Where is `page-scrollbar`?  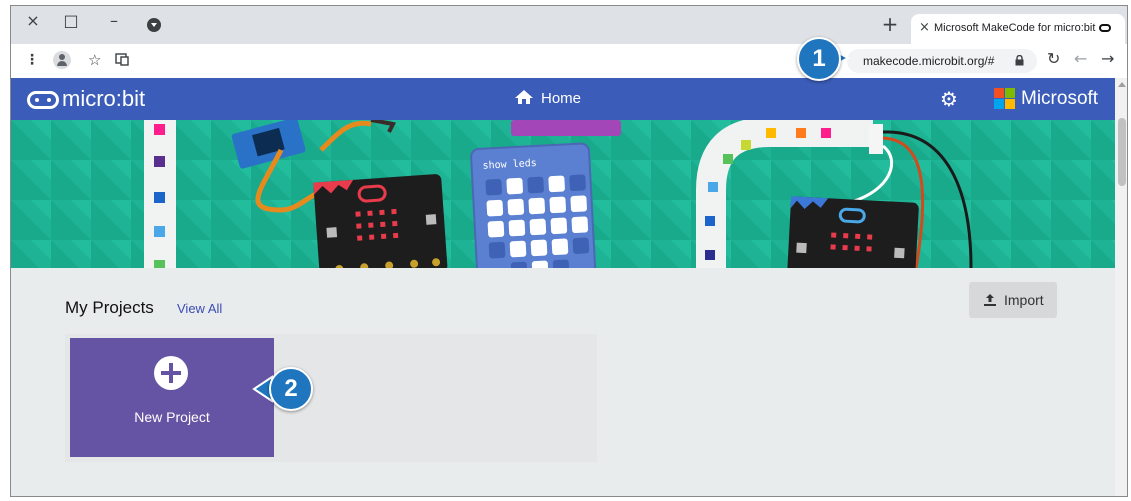
page-scrollbar is located at coordinates (1121, 287).